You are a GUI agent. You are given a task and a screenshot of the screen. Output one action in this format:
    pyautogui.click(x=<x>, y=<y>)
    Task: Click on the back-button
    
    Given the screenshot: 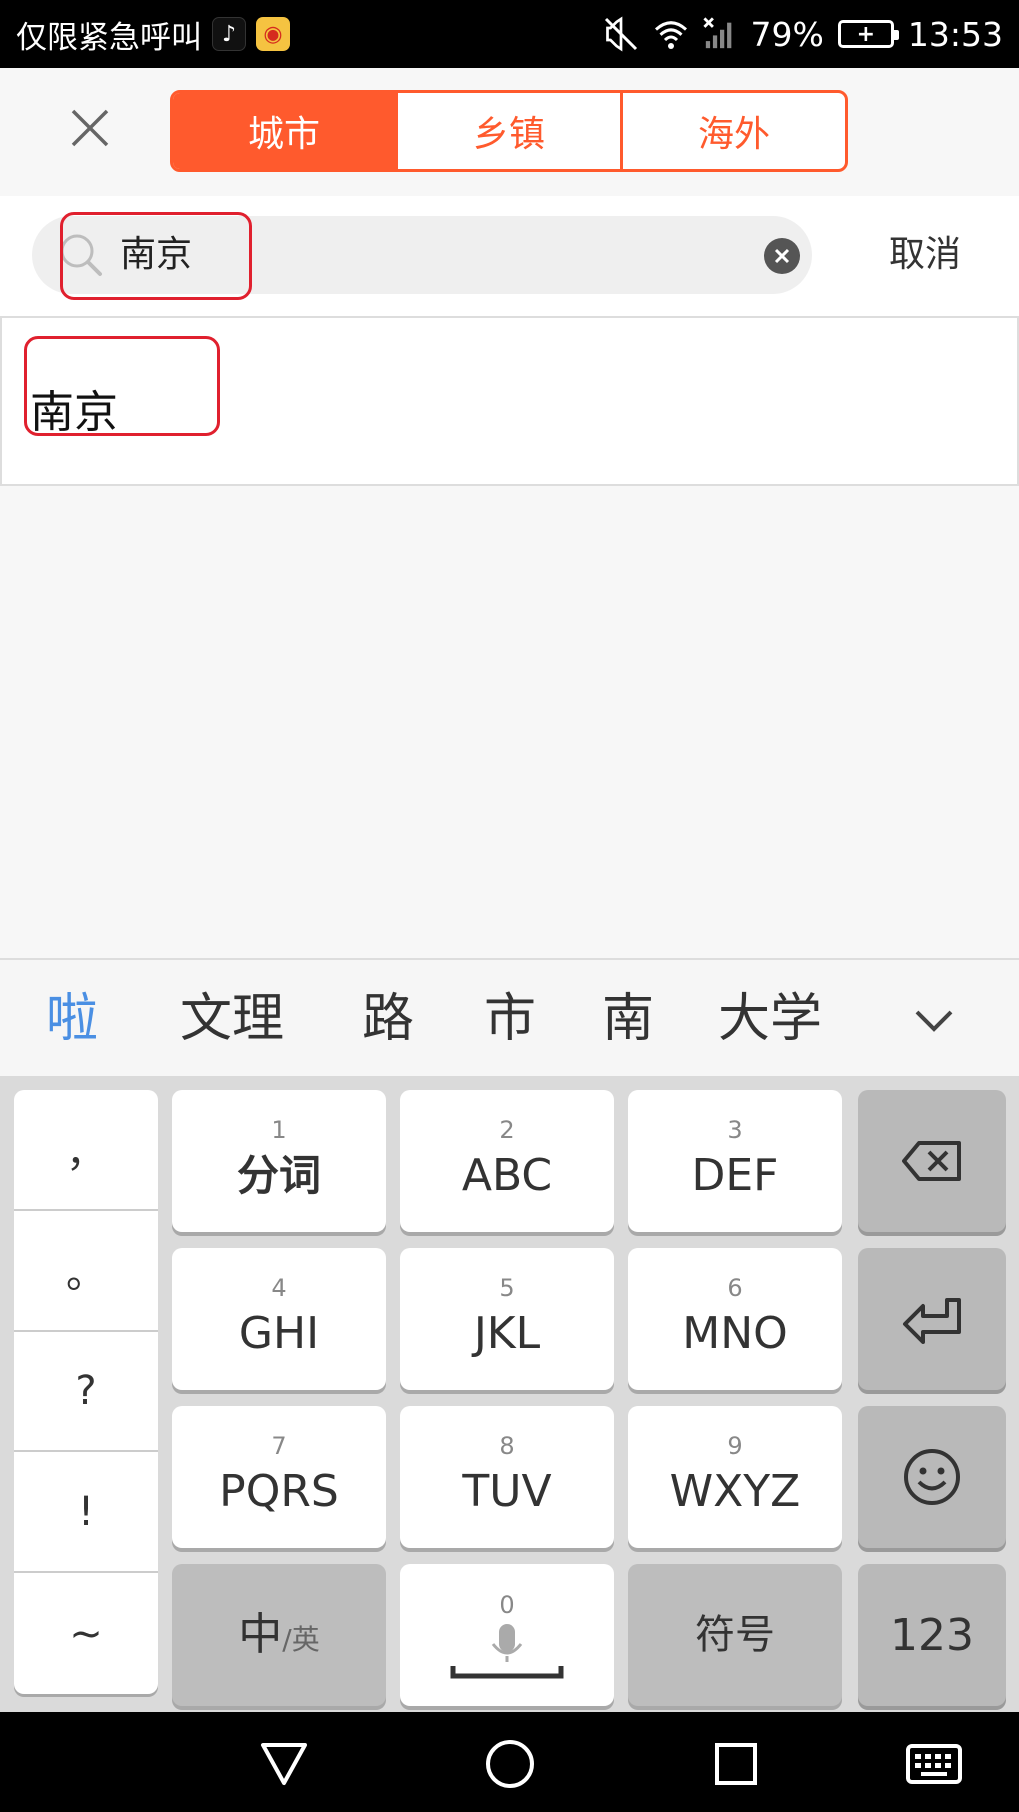 What is the action you would take?
    pyautogui.click(x=284, y=1764)
    